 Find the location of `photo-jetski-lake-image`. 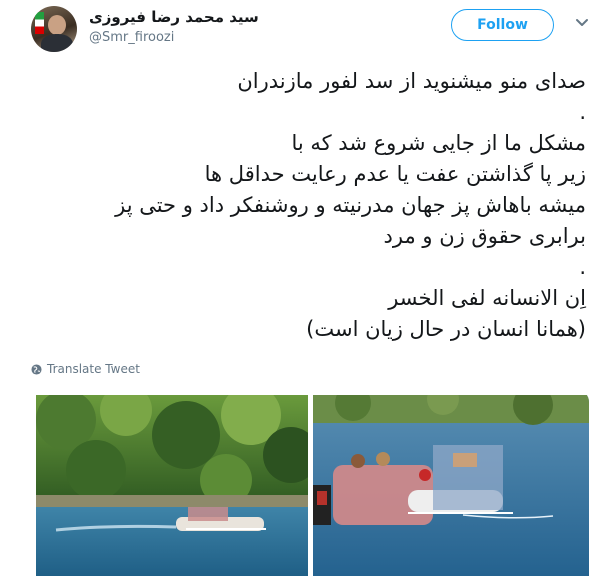

photo-jetski-lake-image is located at coordinates (172, 485).